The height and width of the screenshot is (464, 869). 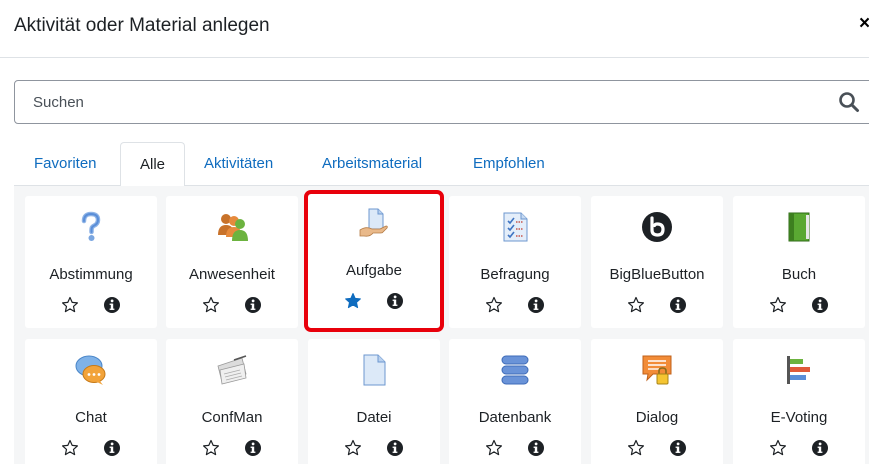 What do you see at coordinates (515, 401) in the screenshot?
I see `module-card-datenbank: Datenbank` at bounding box center [515, 401].